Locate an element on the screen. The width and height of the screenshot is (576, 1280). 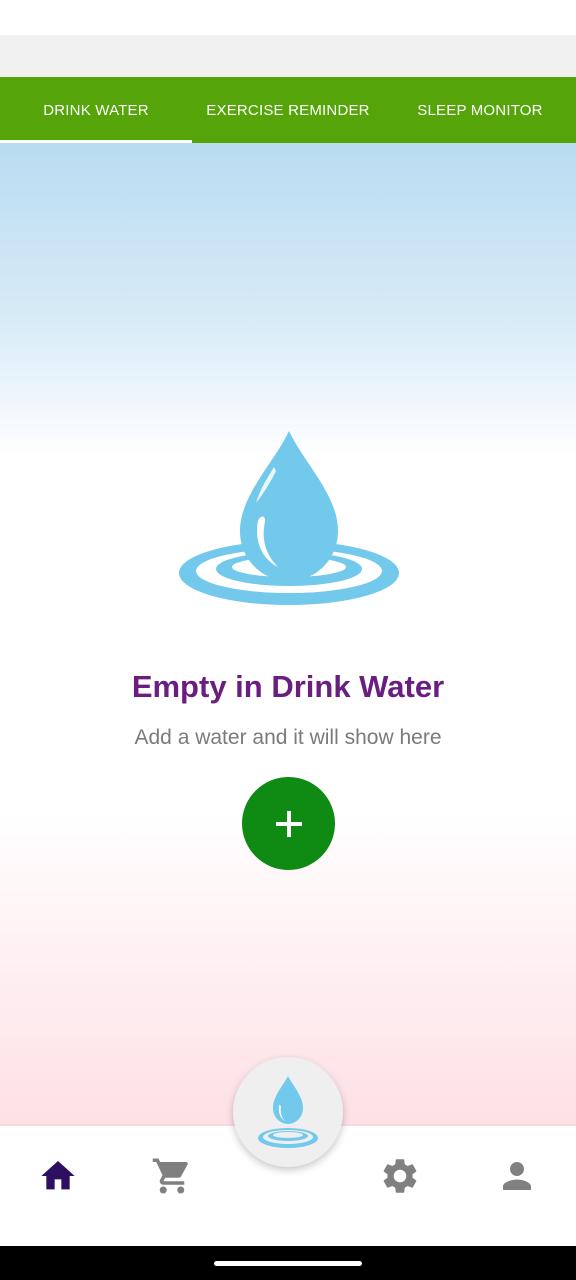
tab-label: DRINK WATER is located at coordinates (96, 110).